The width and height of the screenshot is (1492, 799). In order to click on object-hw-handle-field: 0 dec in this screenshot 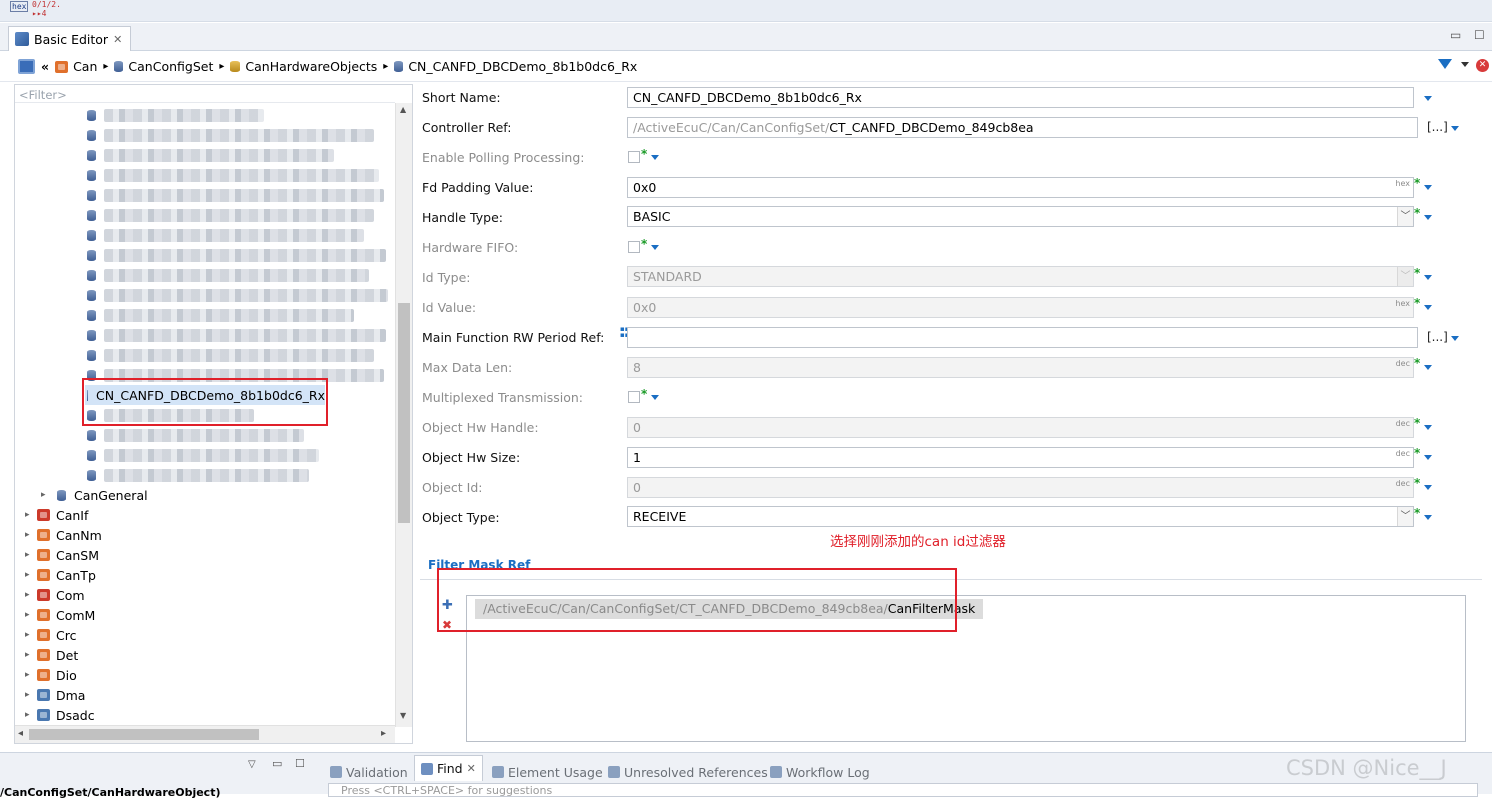, I will do `click(1020, 427)`.